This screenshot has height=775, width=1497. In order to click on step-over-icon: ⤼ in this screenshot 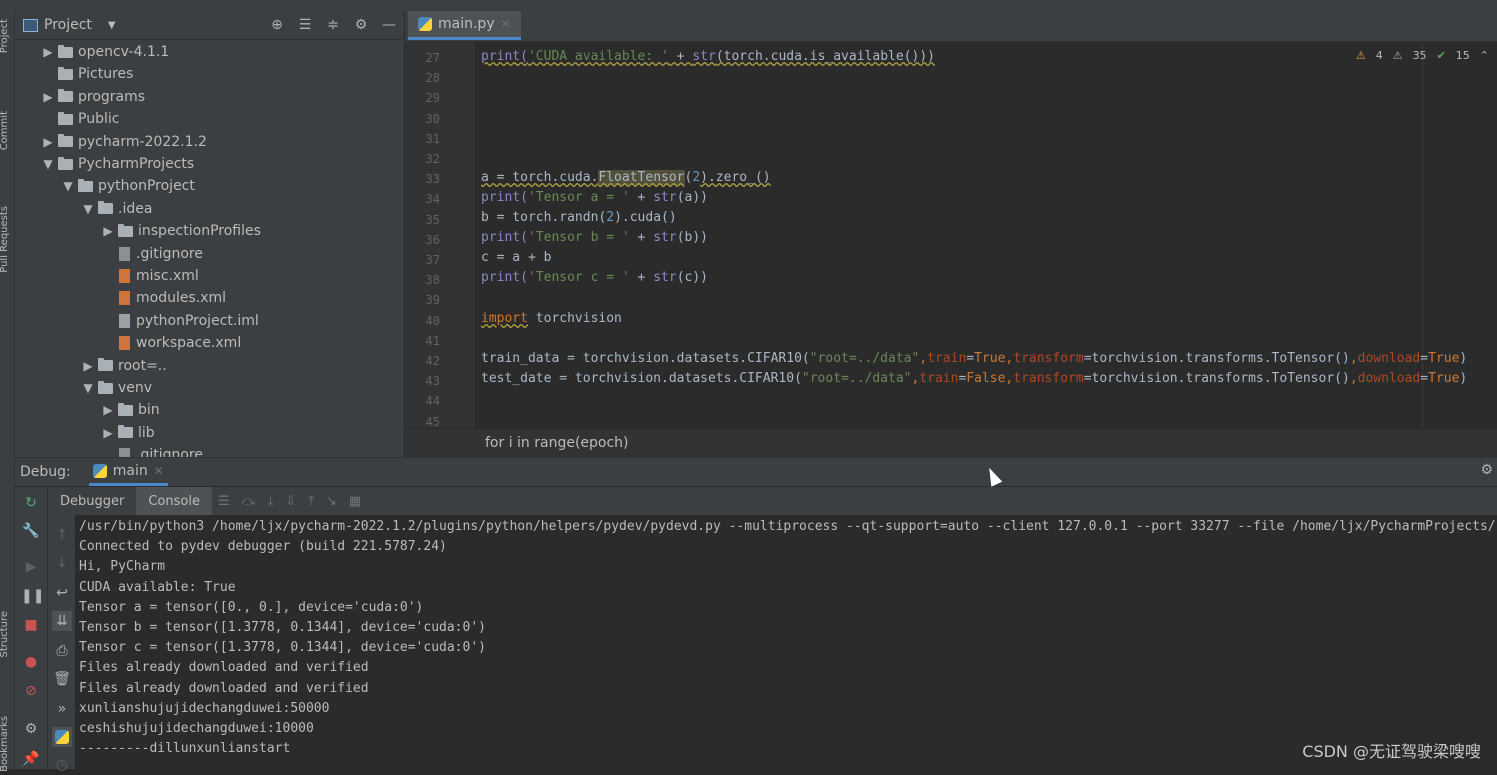, I will do `click(249, 501)`.